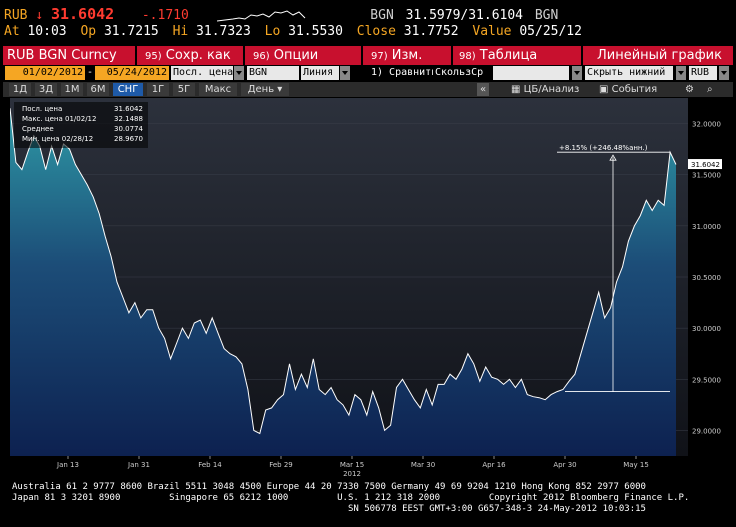 The width and height of the screenshot is (736, 527). Describe the element at coordinates (636, 465) in the screenshot. I see `x-tick-label: May 15` at that location.